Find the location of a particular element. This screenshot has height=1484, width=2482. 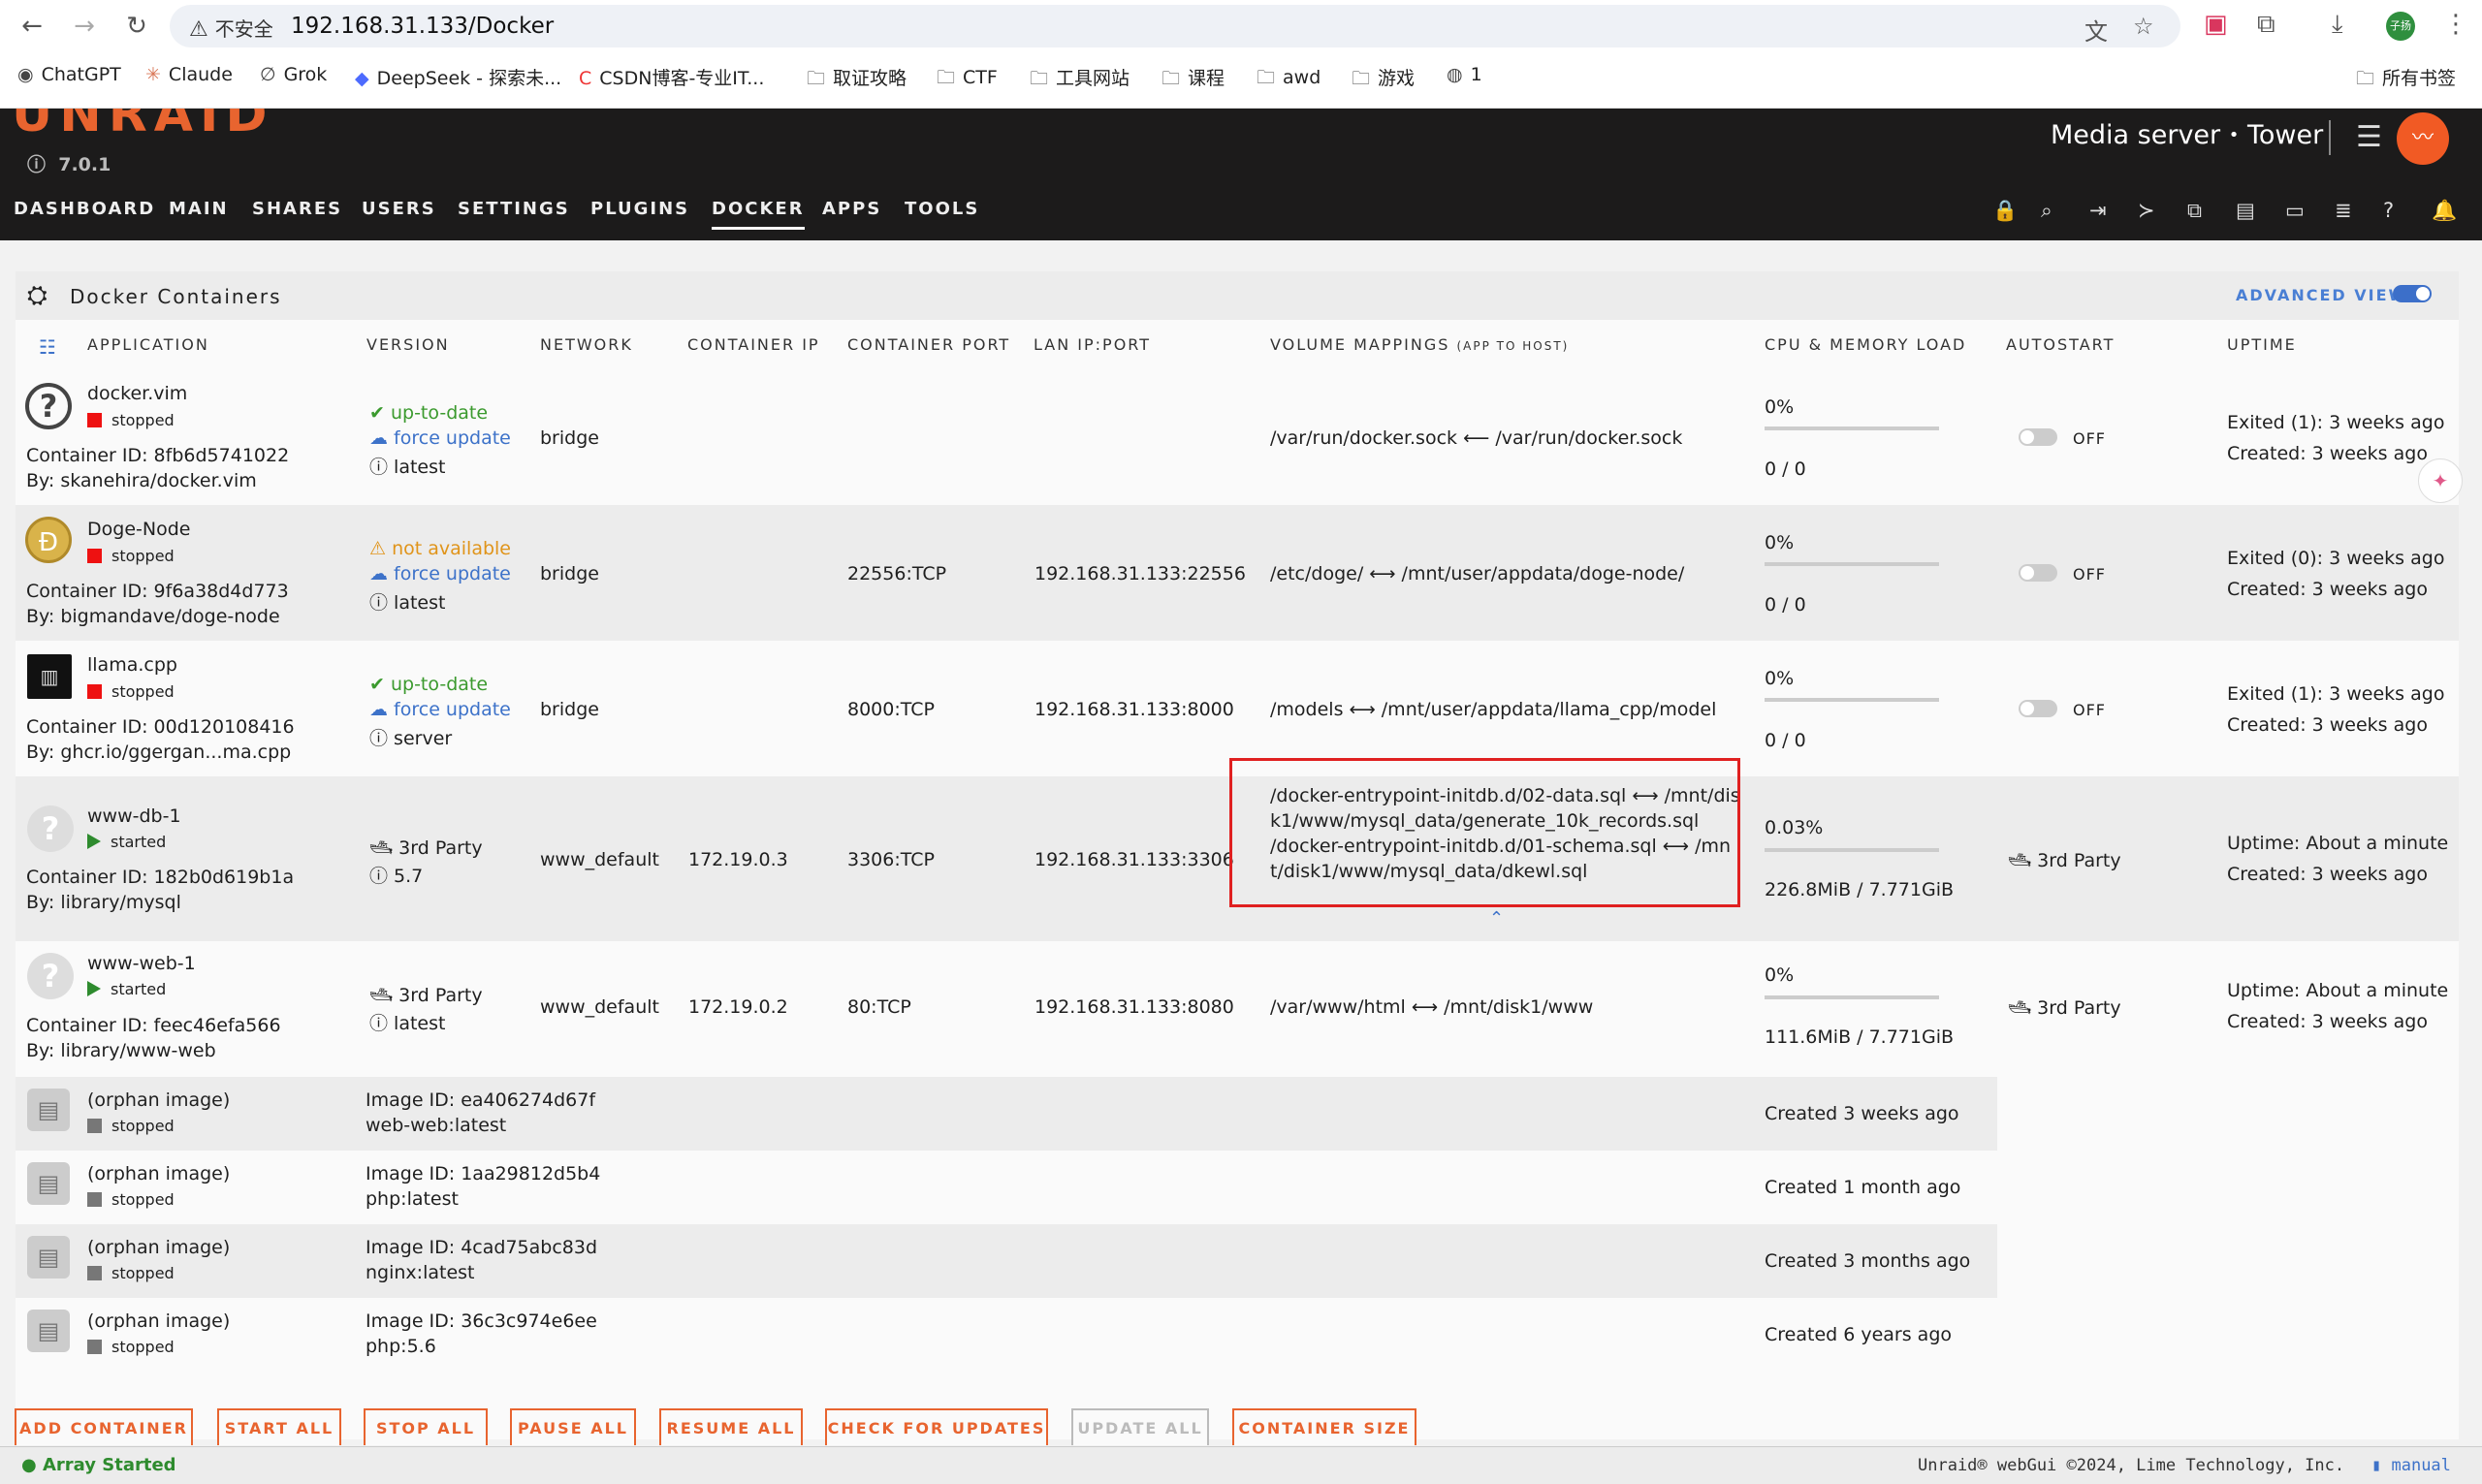

bookmark-chatgpt: ◉ ChatGPT is located at coordinates (69, 74).